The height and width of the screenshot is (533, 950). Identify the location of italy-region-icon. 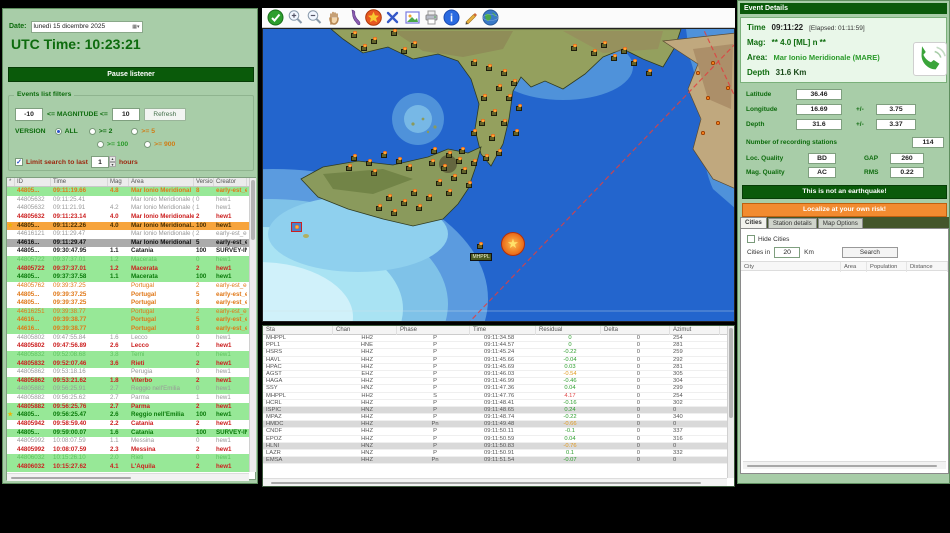
(353, 17).